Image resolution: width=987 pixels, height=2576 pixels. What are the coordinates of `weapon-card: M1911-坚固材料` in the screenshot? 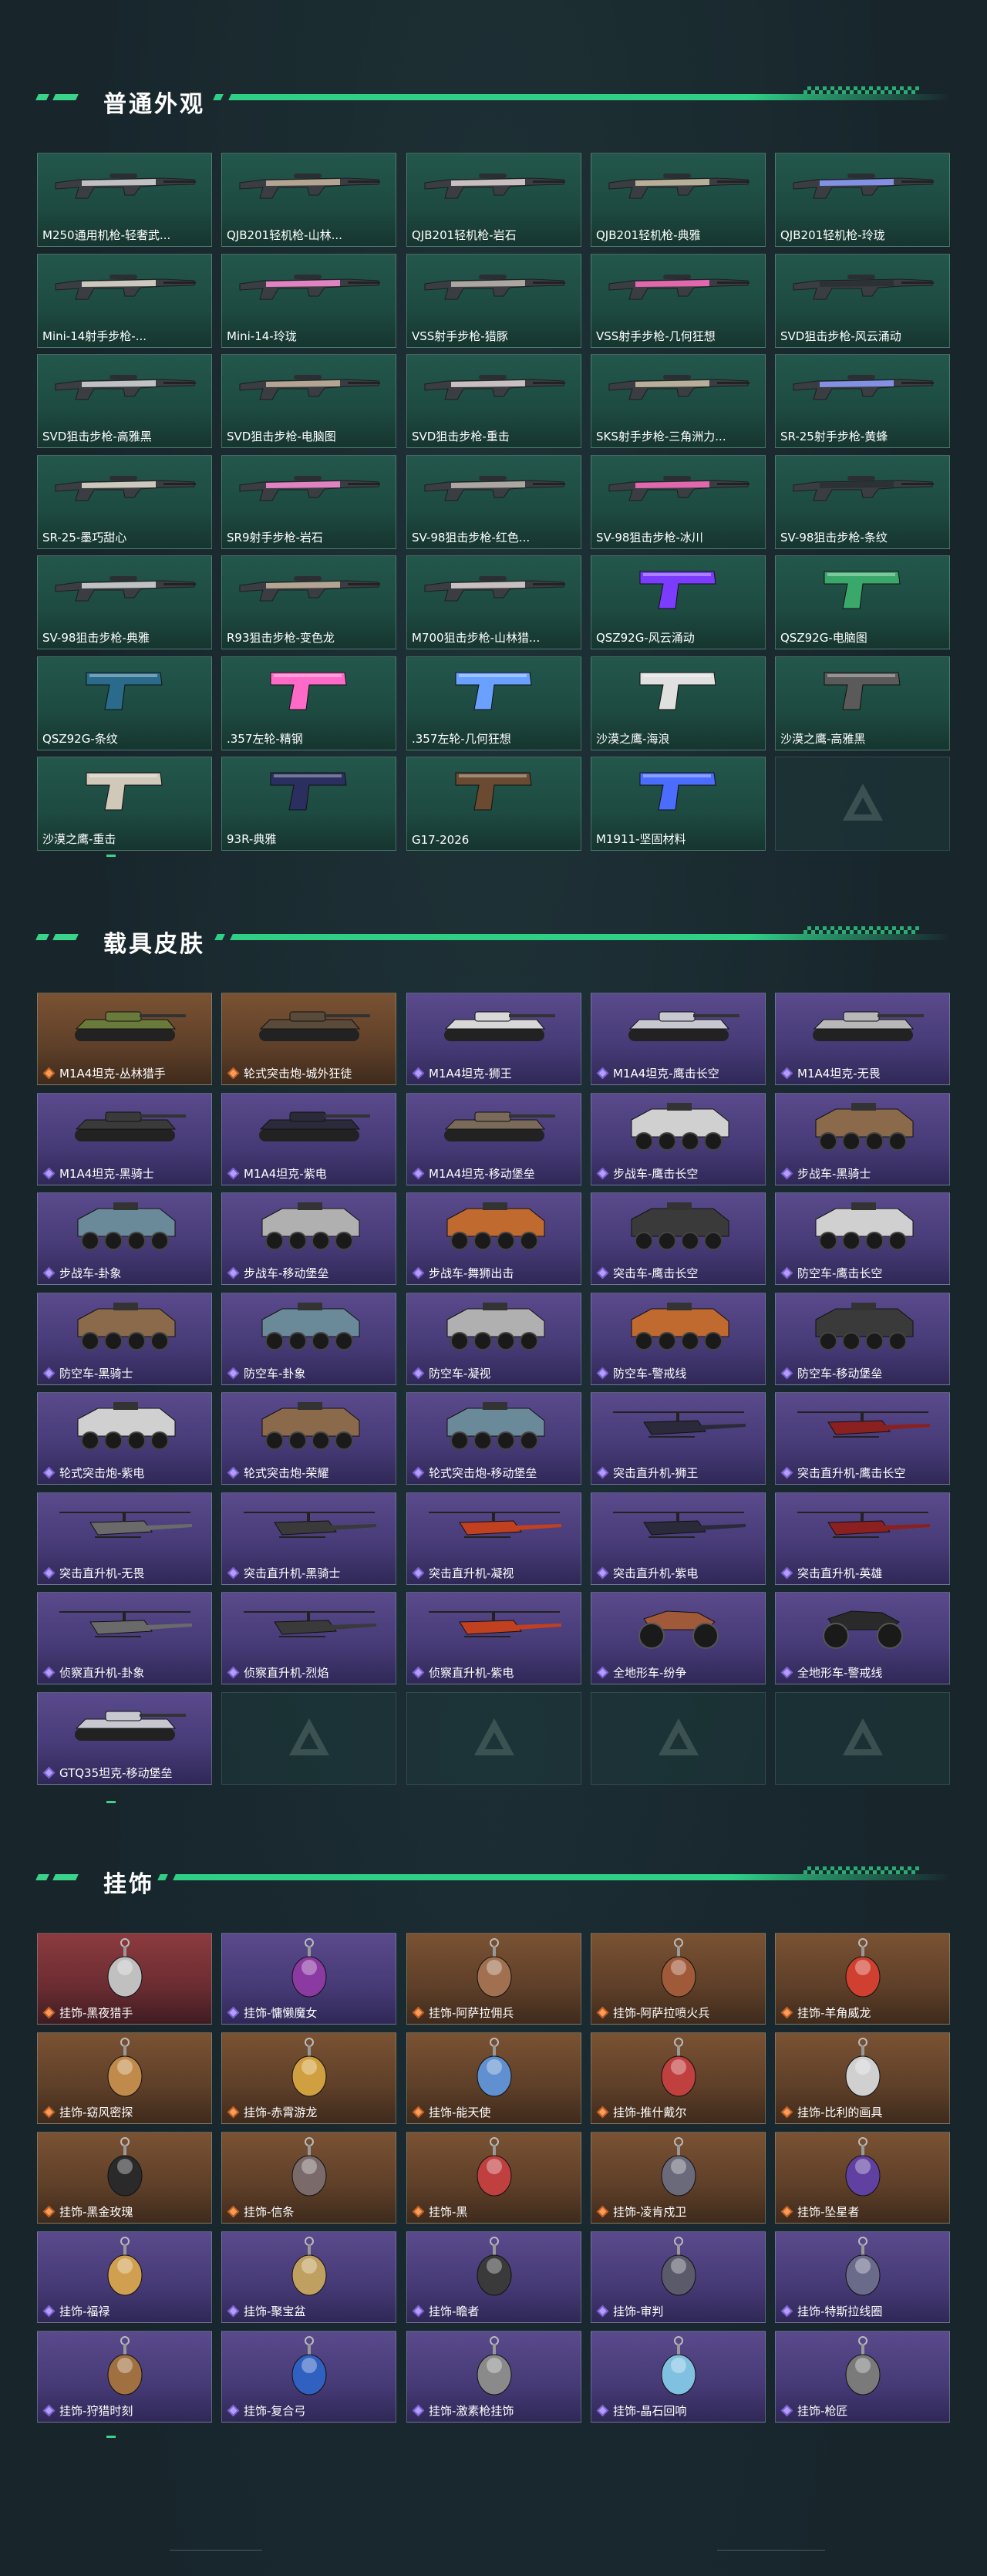 It's located at (679, 804).